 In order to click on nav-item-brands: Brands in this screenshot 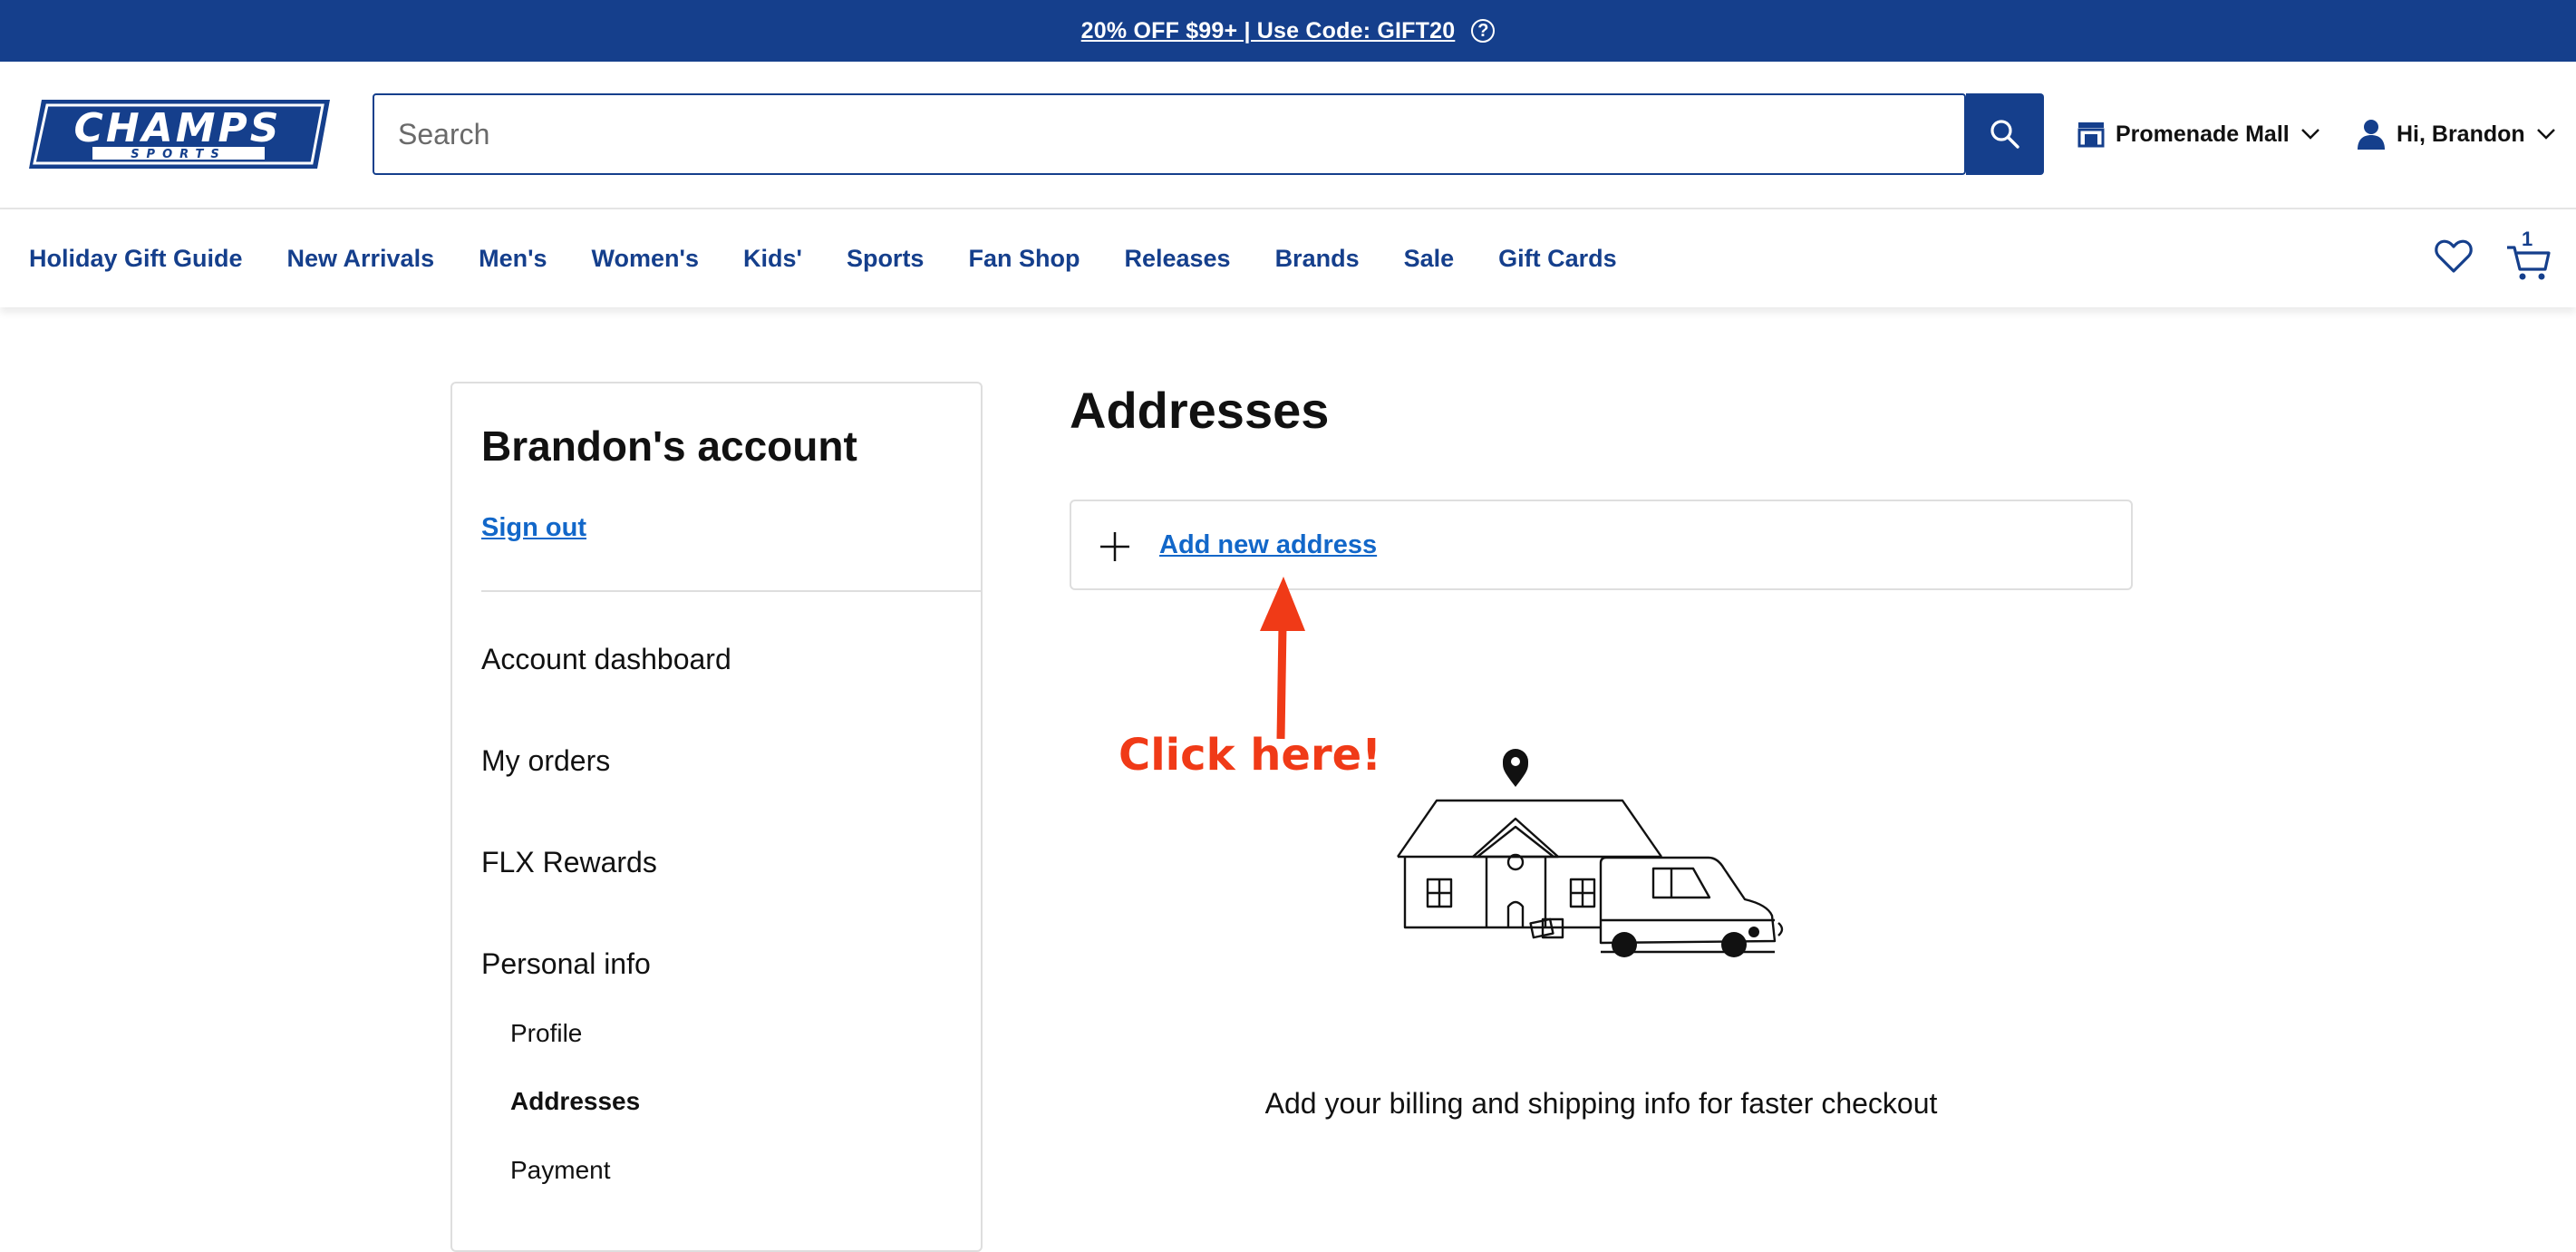, I will do `click(1317, 259)`.